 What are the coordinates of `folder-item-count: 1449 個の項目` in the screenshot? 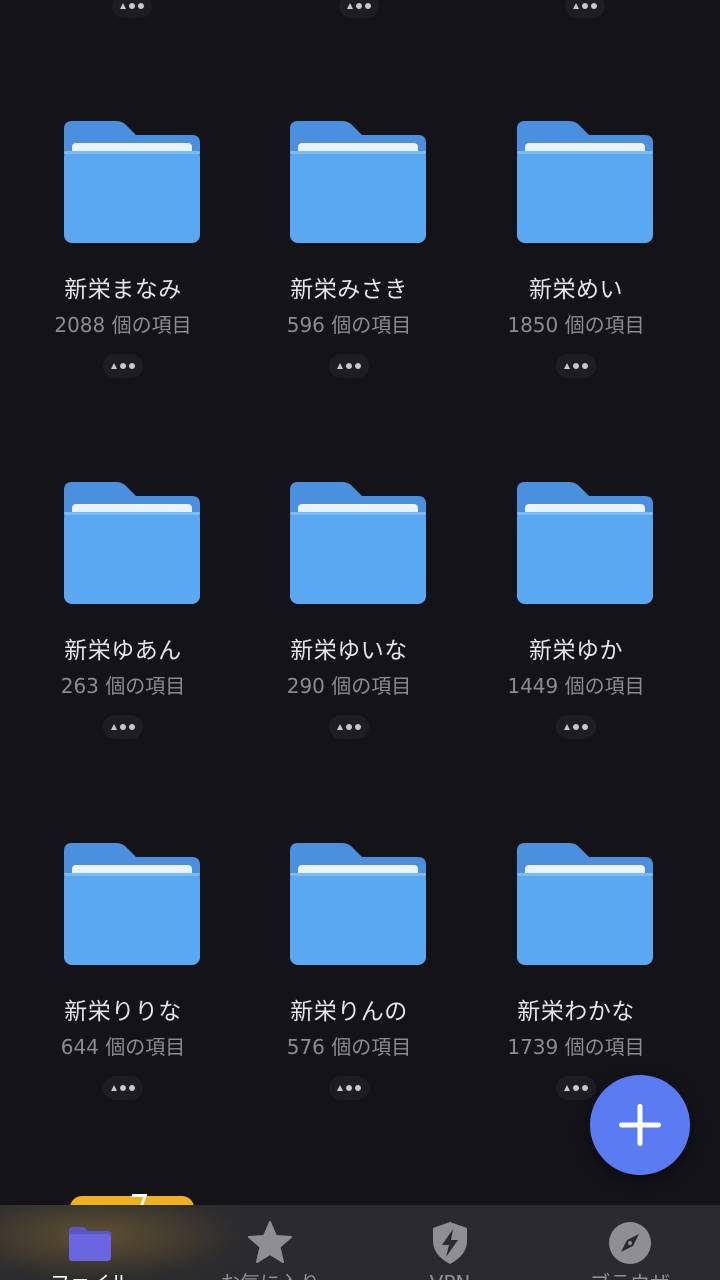 It's located at (576, 686).